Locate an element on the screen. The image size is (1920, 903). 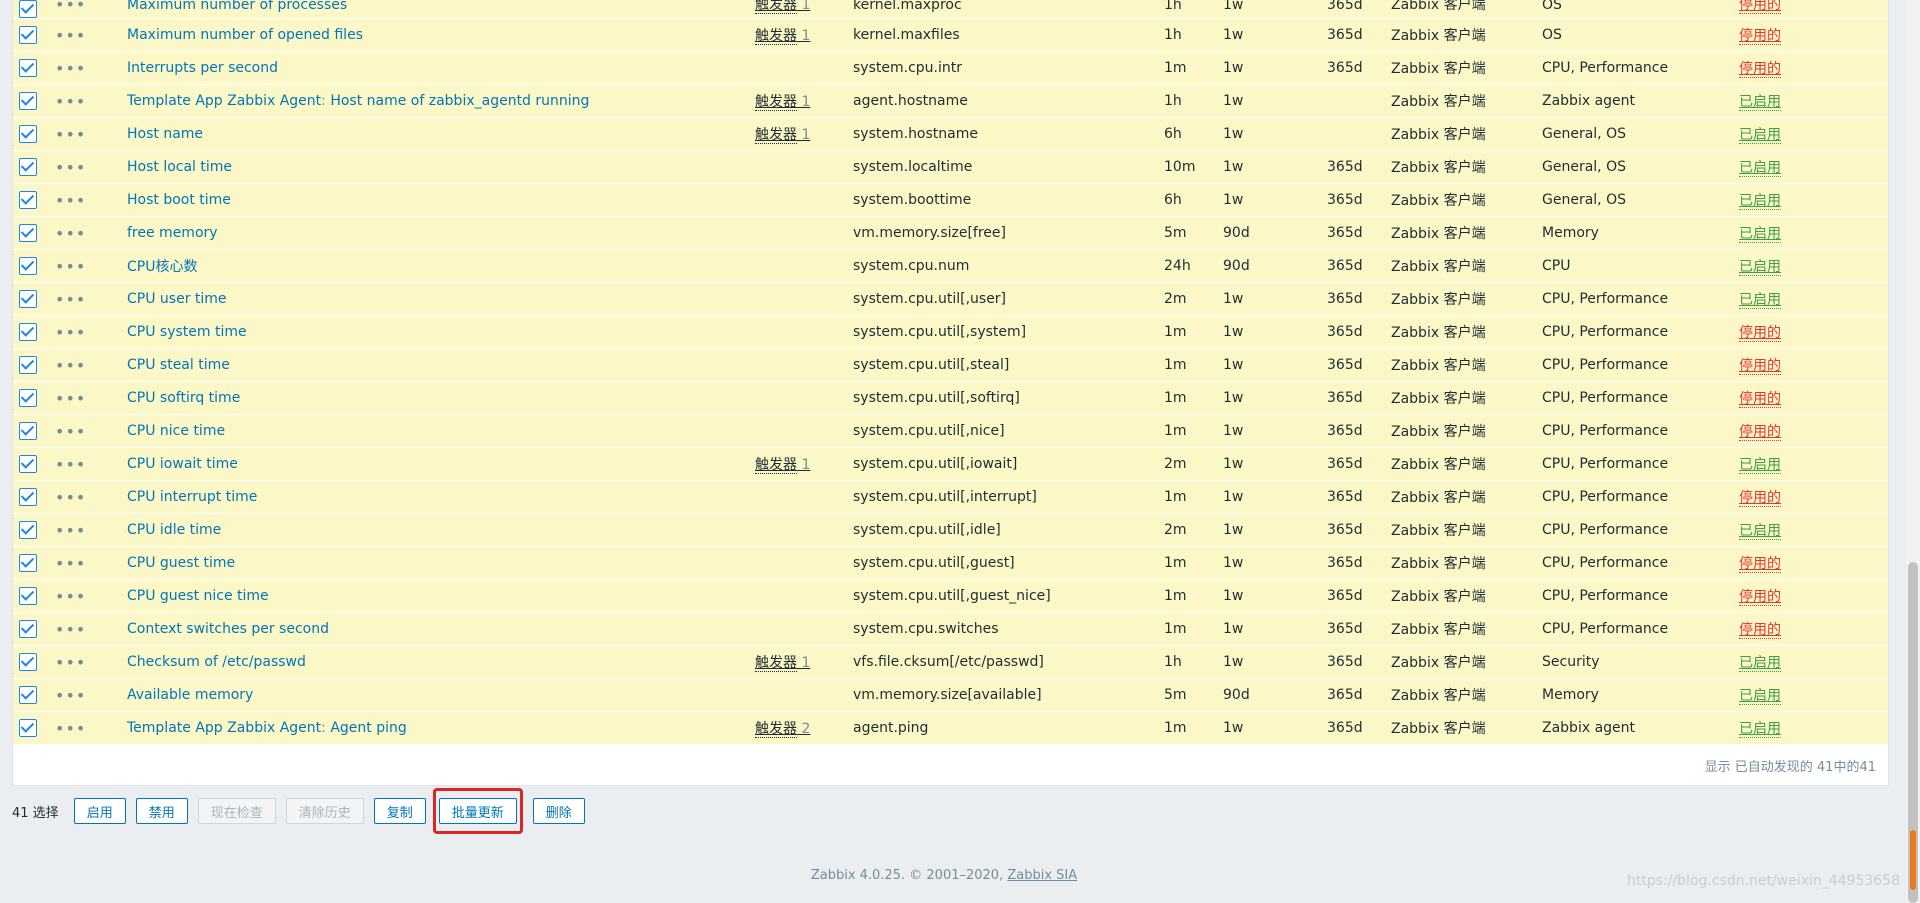
item-name-link: Agent ping is located at coordinates (368, 728).